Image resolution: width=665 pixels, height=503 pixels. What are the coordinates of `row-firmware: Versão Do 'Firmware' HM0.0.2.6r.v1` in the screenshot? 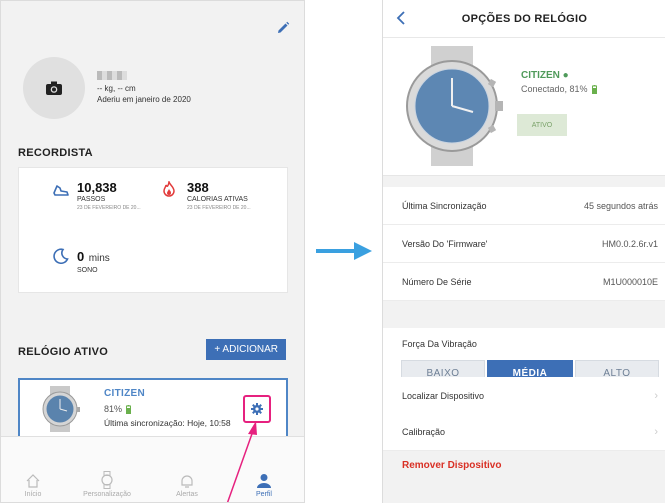 It's located at (524, 244).